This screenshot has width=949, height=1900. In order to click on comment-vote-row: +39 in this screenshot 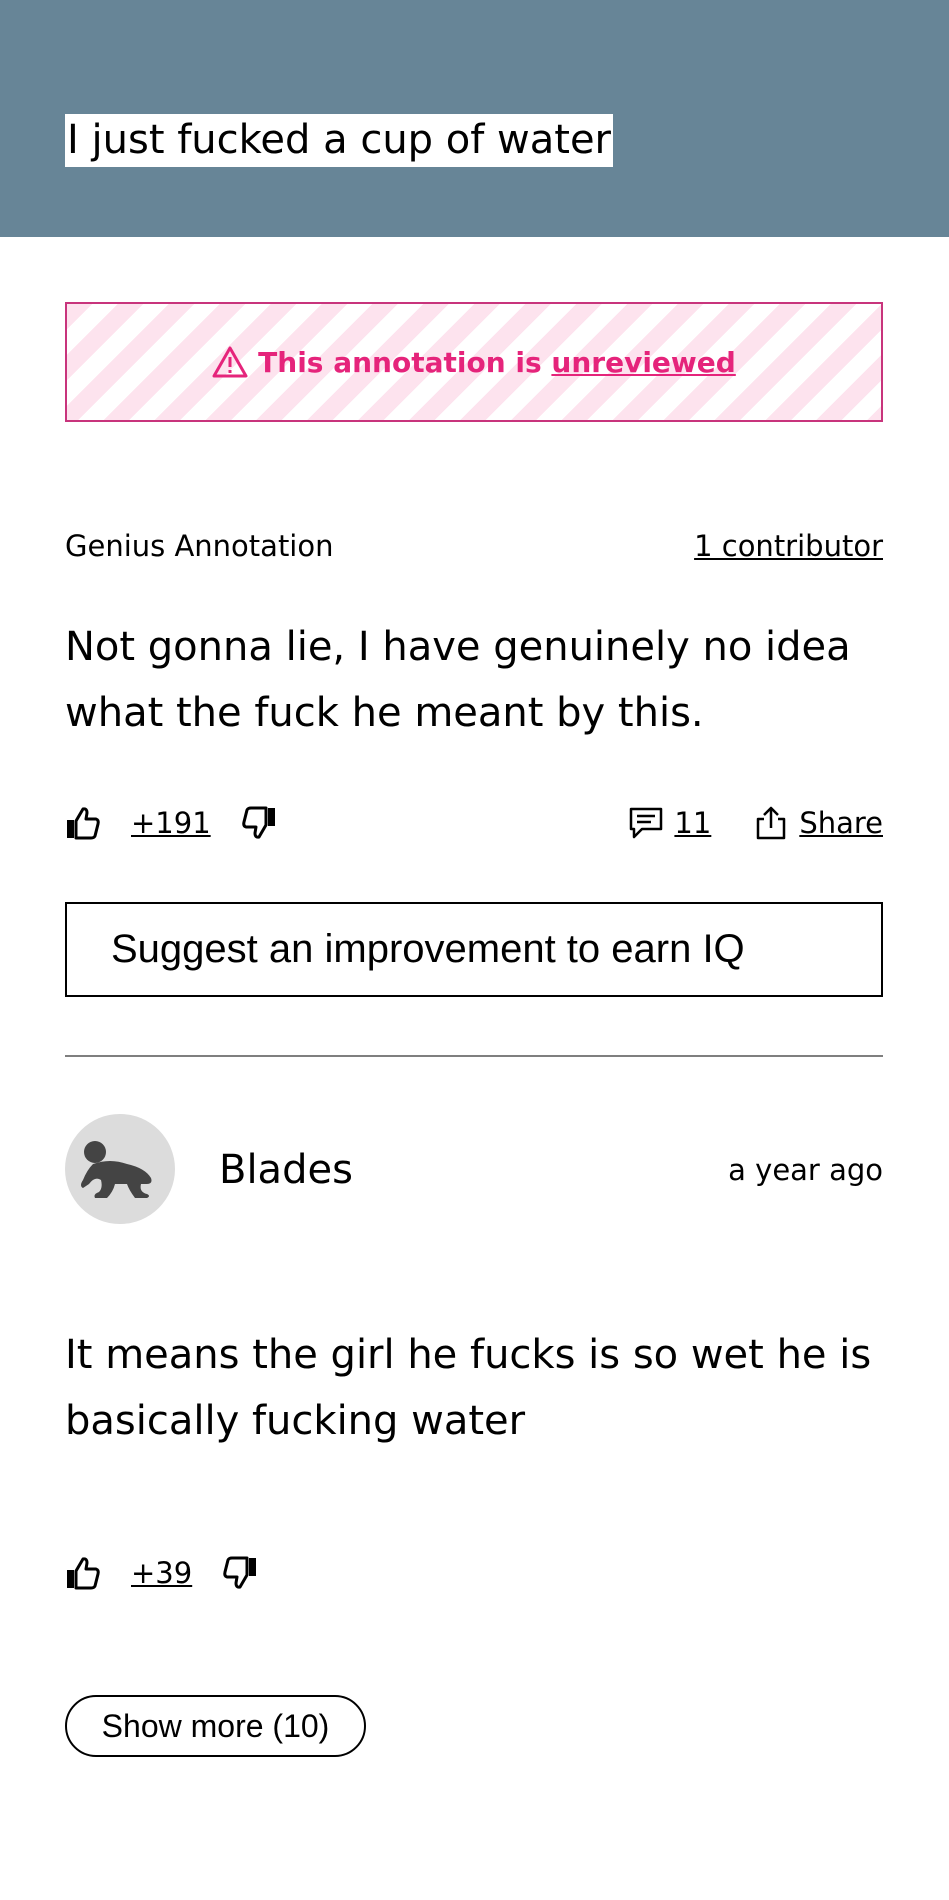, I will do `click(161, 1573)`.